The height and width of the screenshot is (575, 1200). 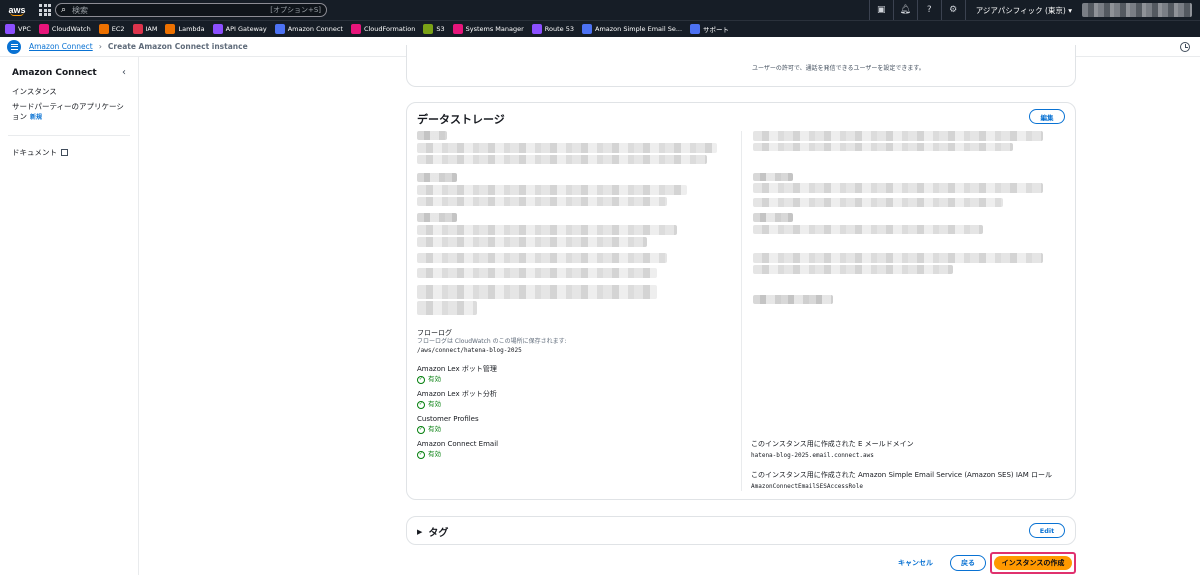 What do you see at coordinates (448, 419) in the screenshot?
I see `field-label: Customer Profiles` at bounding box center [448, 419].